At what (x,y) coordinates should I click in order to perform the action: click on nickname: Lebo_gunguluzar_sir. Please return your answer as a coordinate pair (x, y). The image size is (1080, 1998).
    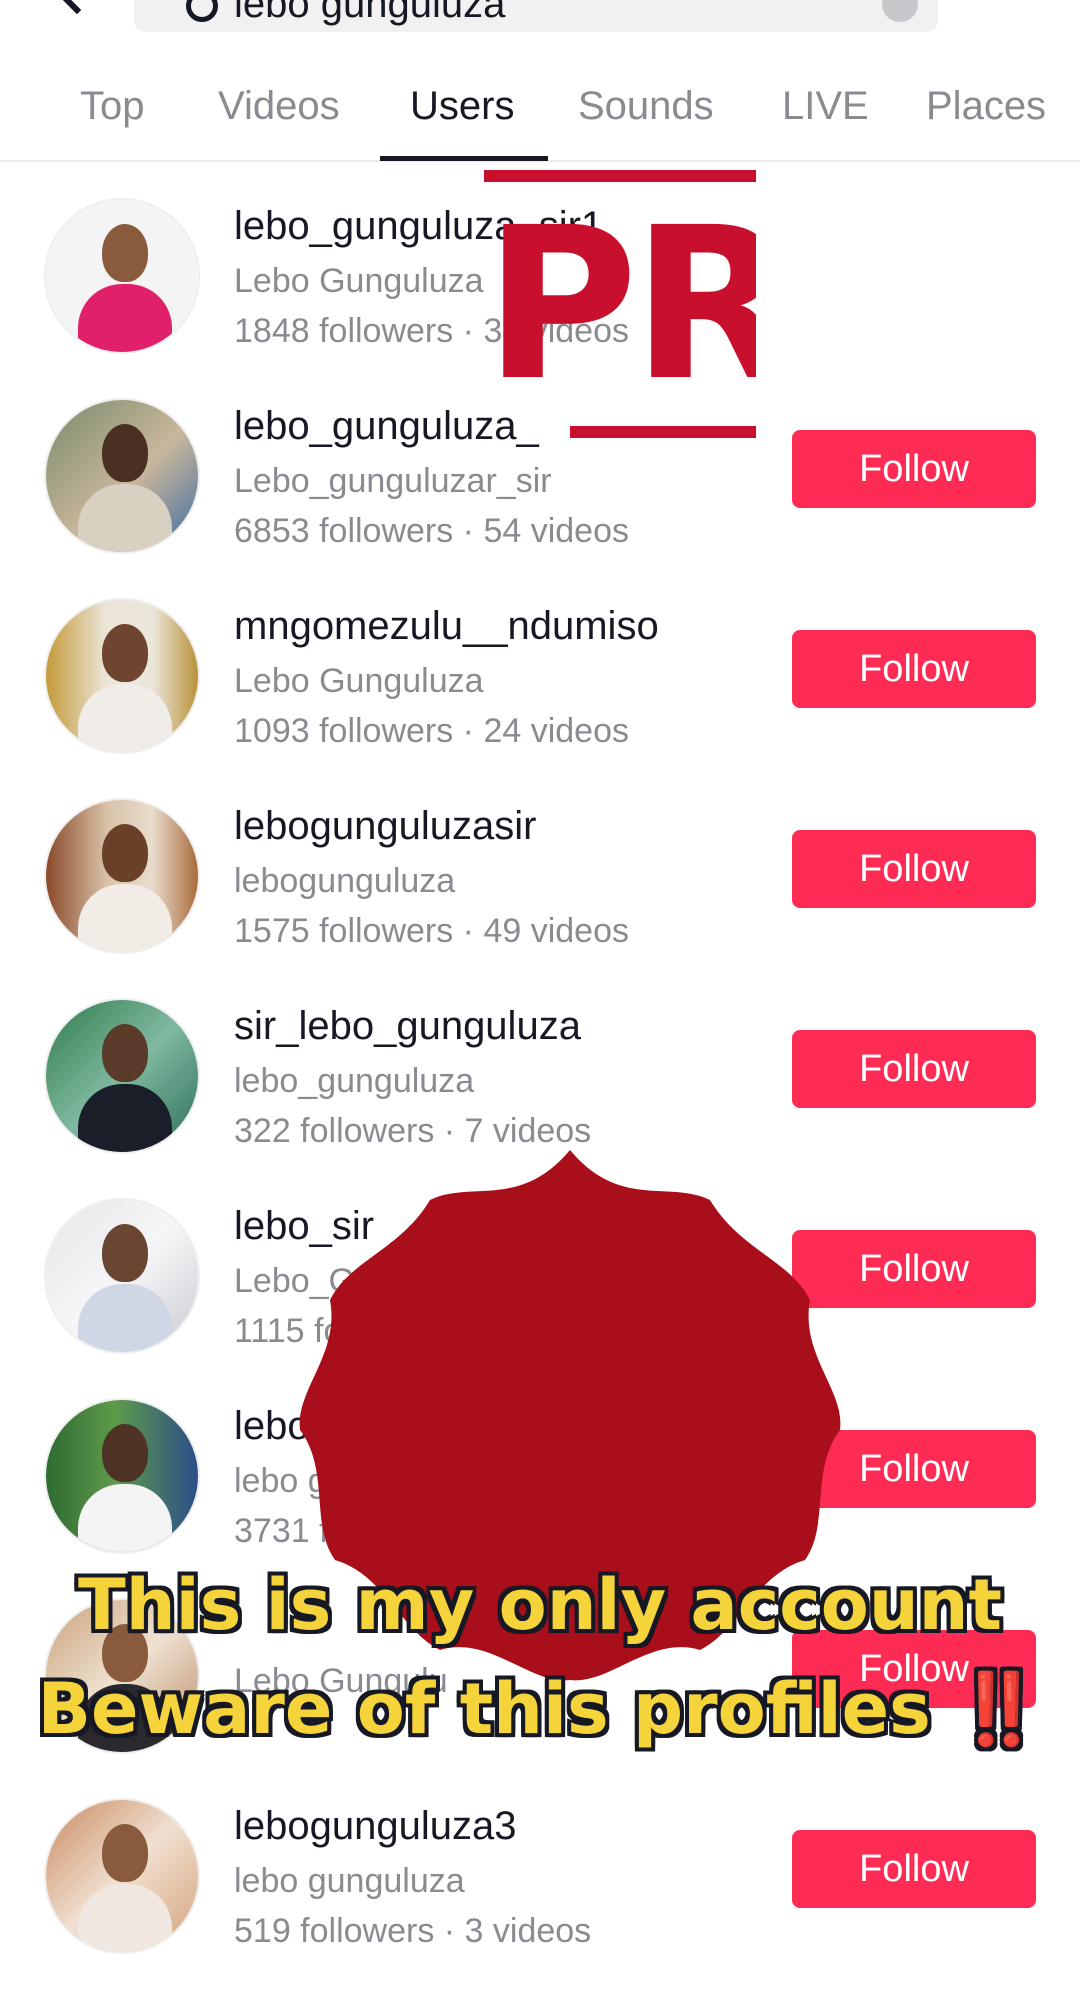
    Looking at the image, I should click on (393, 481).